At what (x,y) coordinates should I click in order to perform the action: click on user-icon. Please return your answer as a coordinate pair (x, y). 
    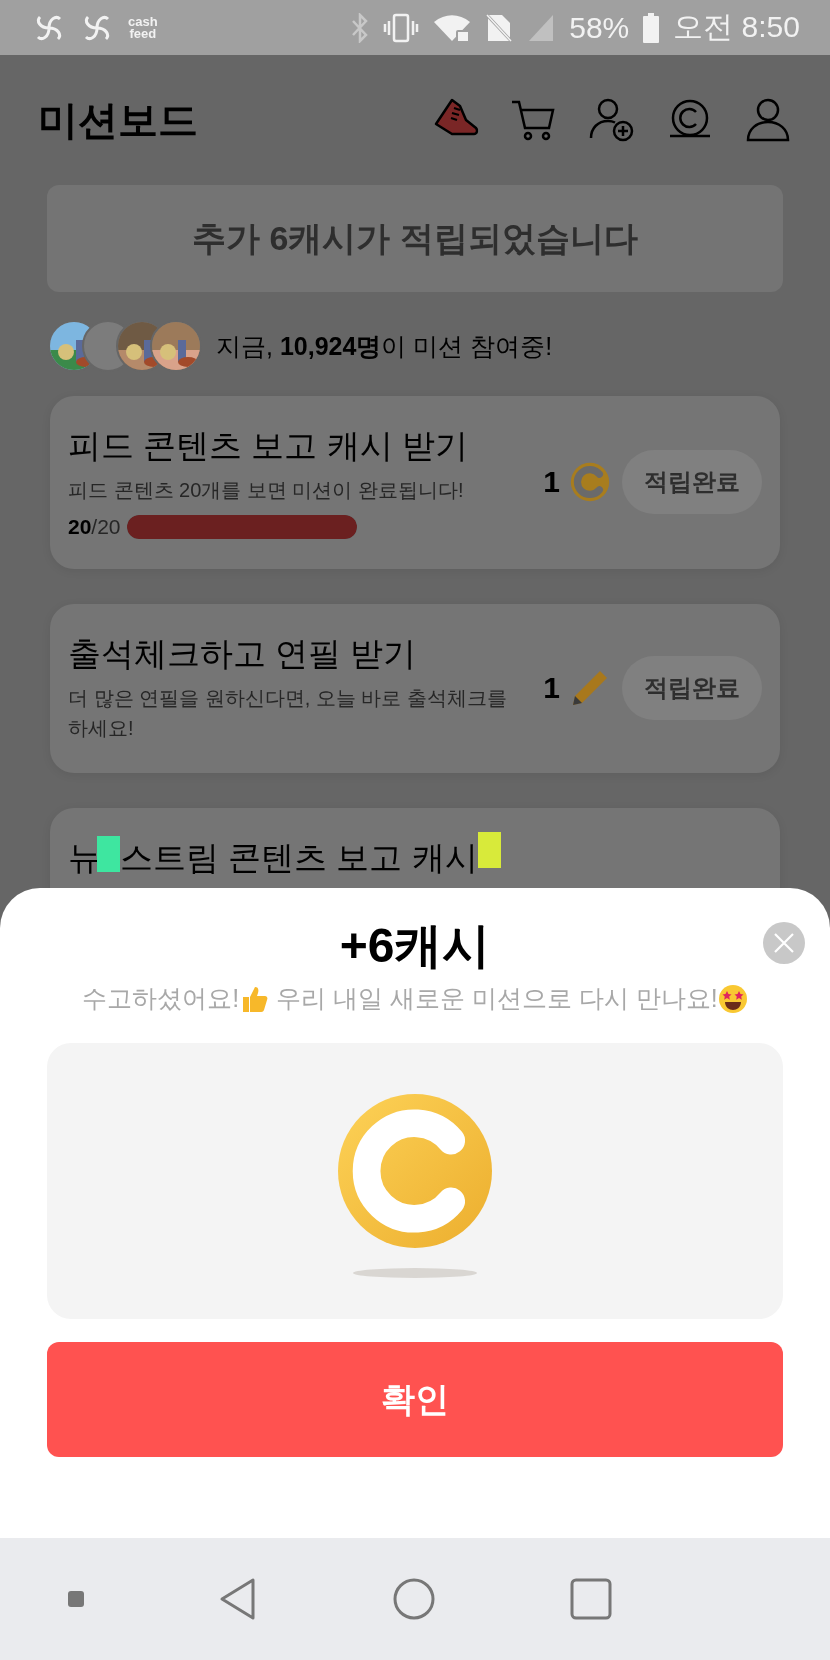
    Looking at the image, I should click on (768, 120).